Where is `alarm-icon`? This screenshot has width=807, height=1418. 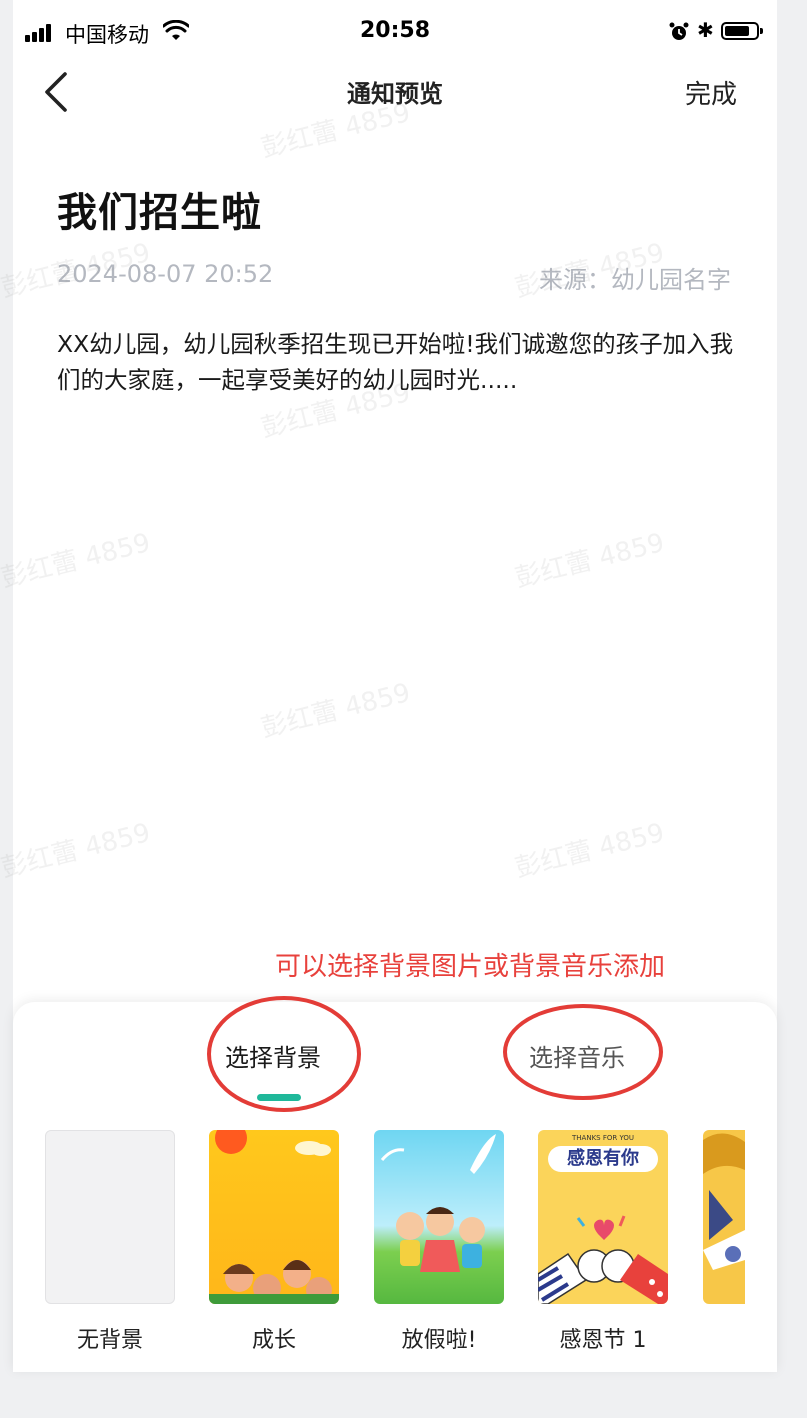 alarm-icon is located at coordinates (679, 31).